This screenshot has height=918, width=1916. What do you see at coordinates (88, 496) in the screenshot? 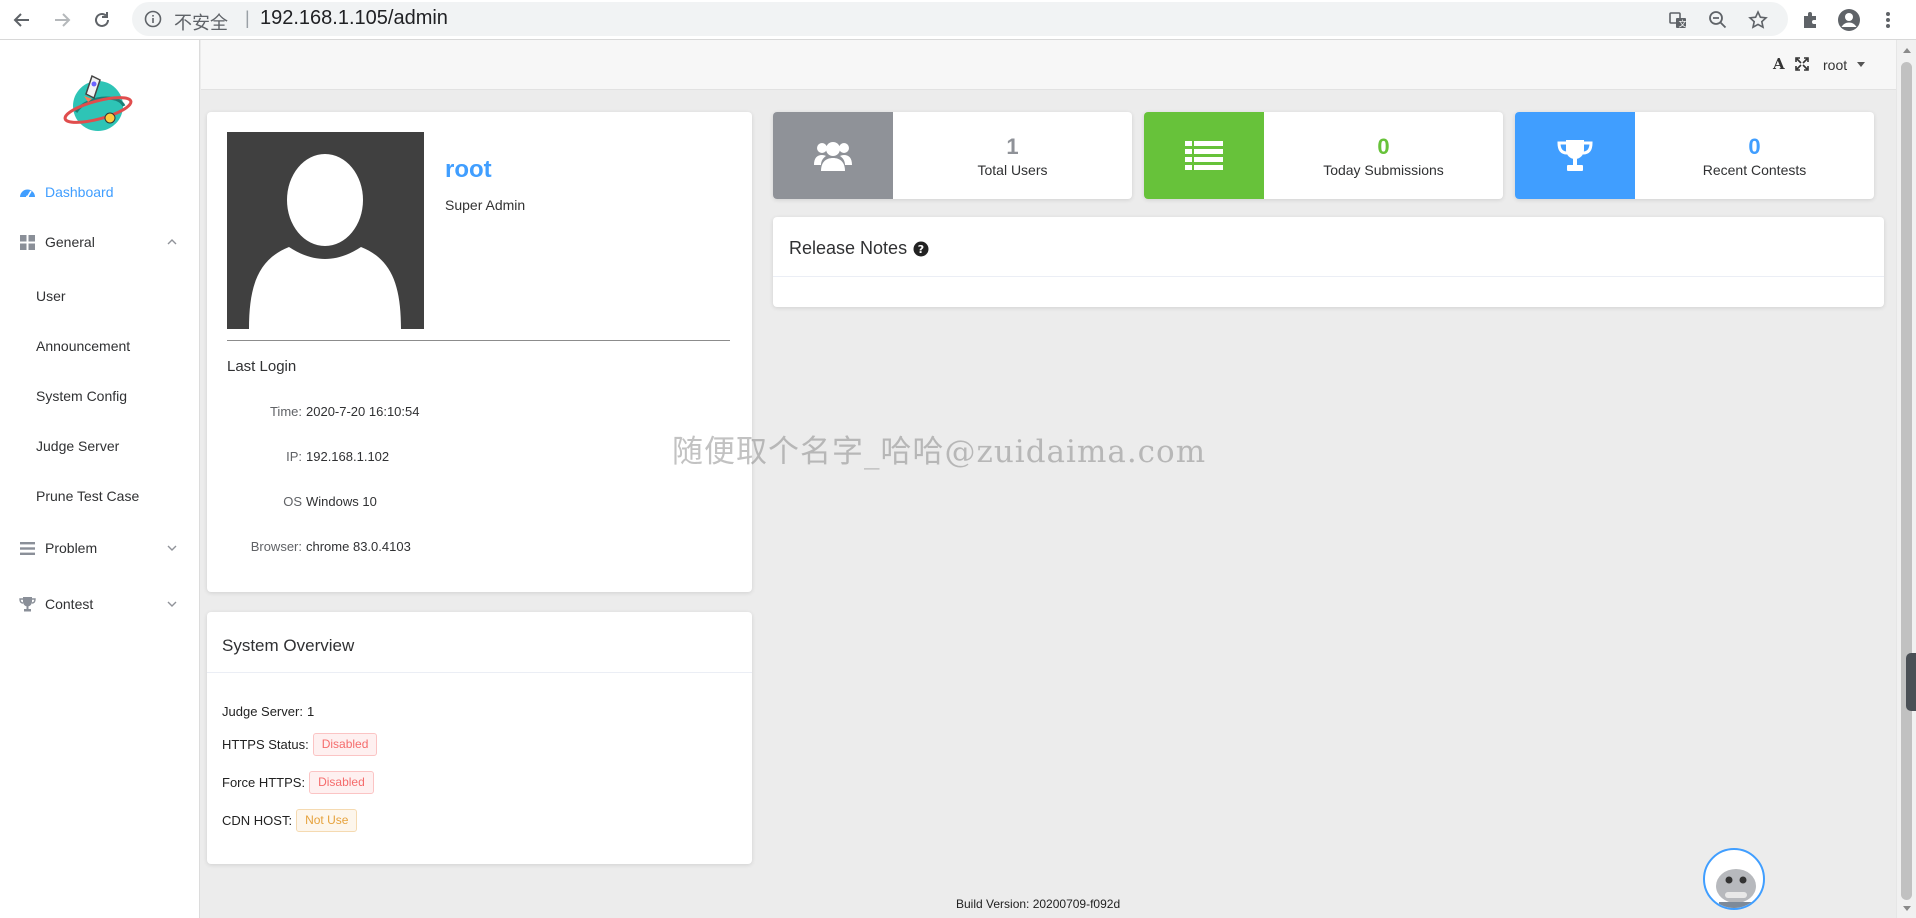
I see `sidebar-item-label: Prune Test Case` at bounding box center [88, 496].